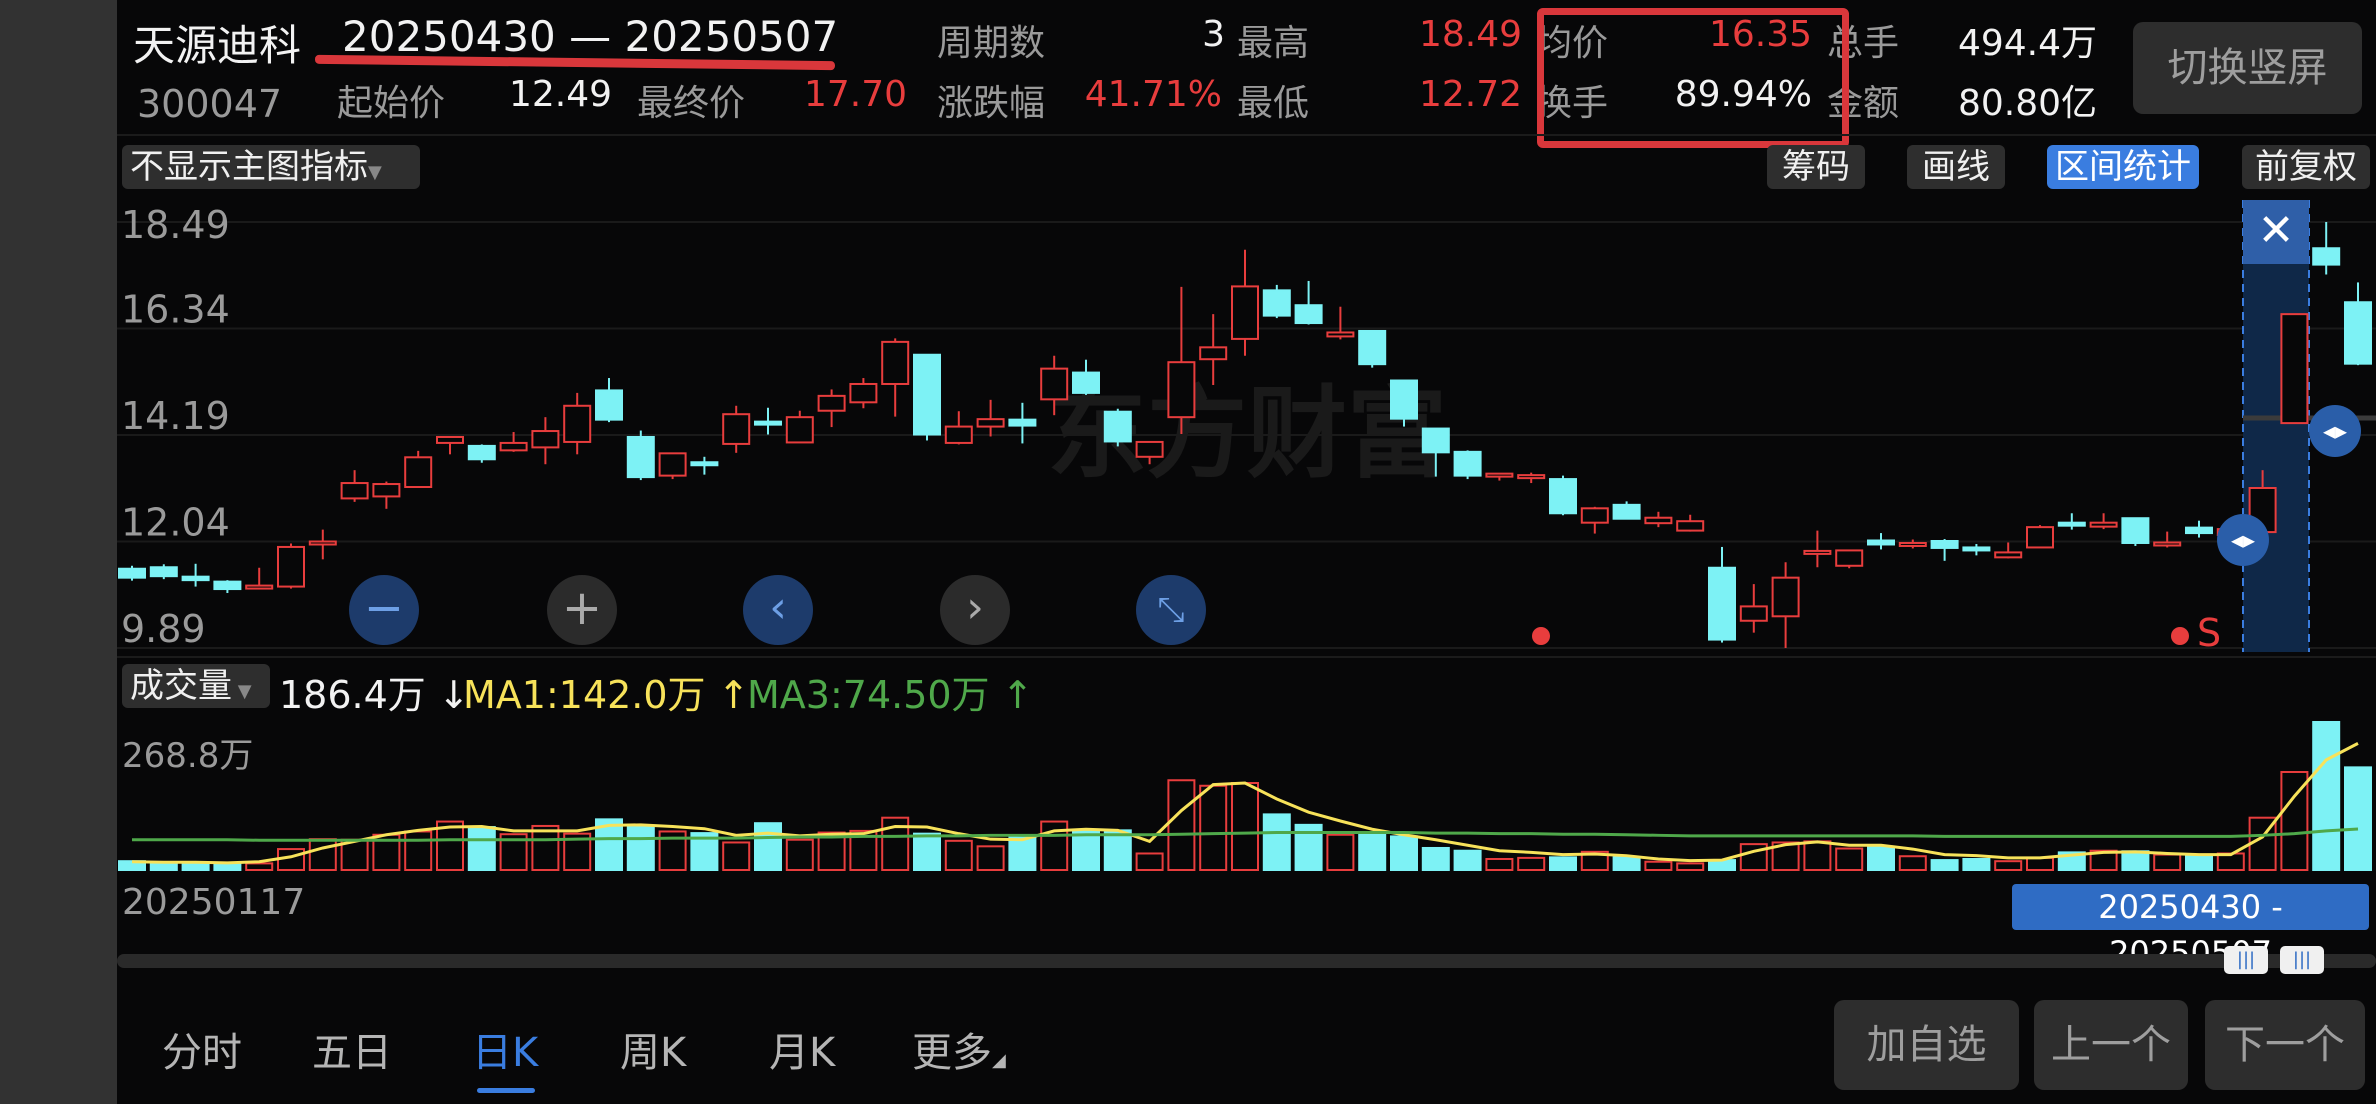  I want to click on prev-stock-button: 上一个, so click(2111, 1045).